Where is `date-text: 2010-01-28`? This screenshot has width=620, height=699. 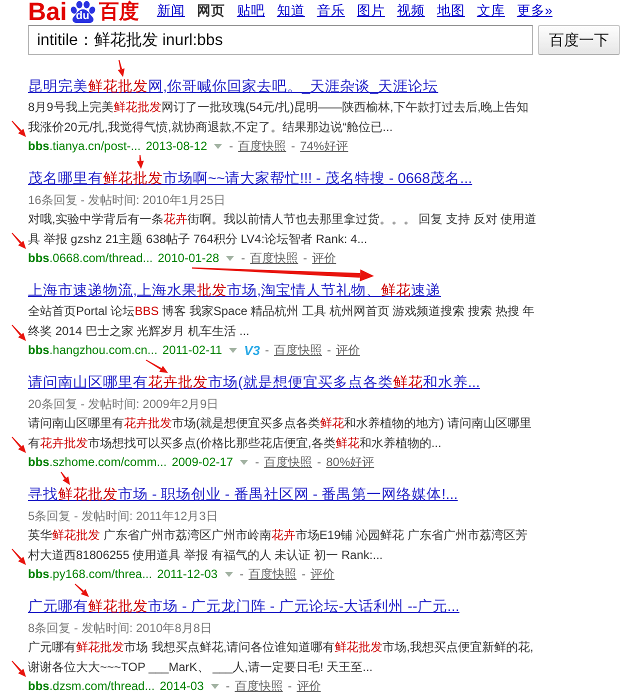 date-text: 2010-01-28 is located at coordinates (189, 258).